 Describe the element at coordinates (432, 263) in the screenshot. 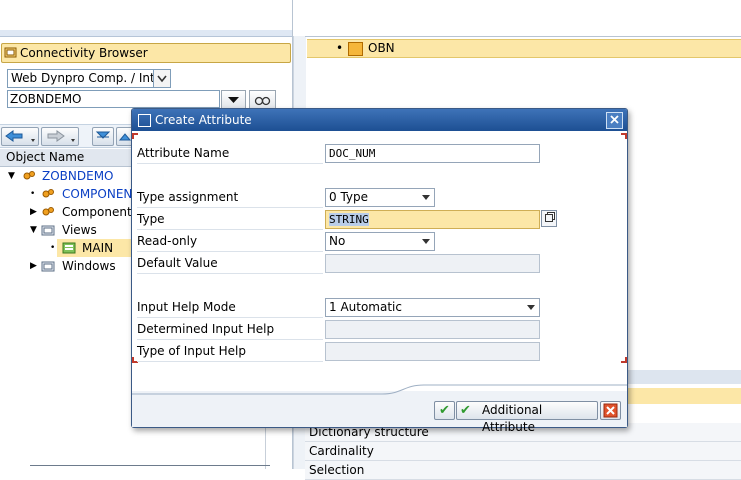

I see `default-value-input` at that location.